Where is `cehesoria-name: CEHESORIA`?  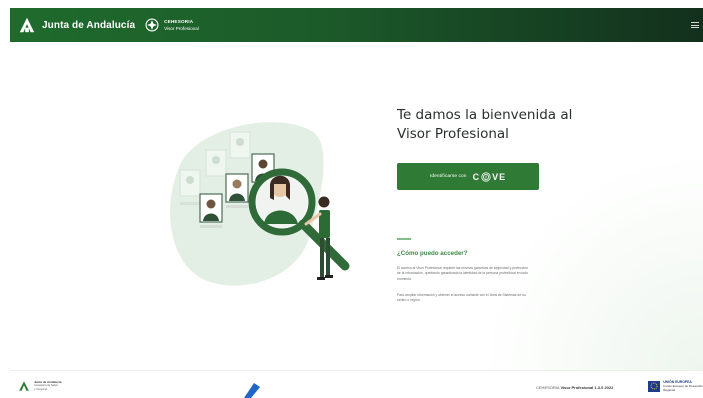
cehesoria-name: CEHESORIA is located at coordinates (179, 21).